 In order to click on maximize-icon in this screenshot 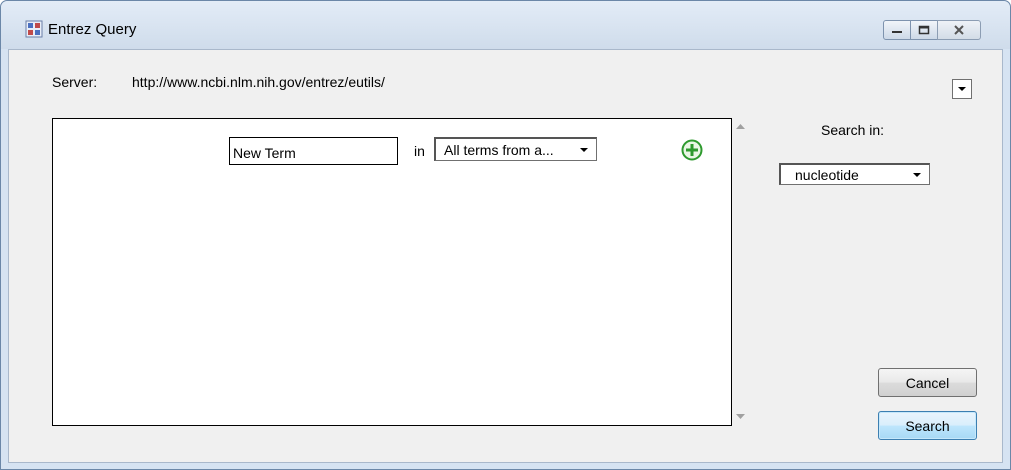, I will do `click(924, 30)`.